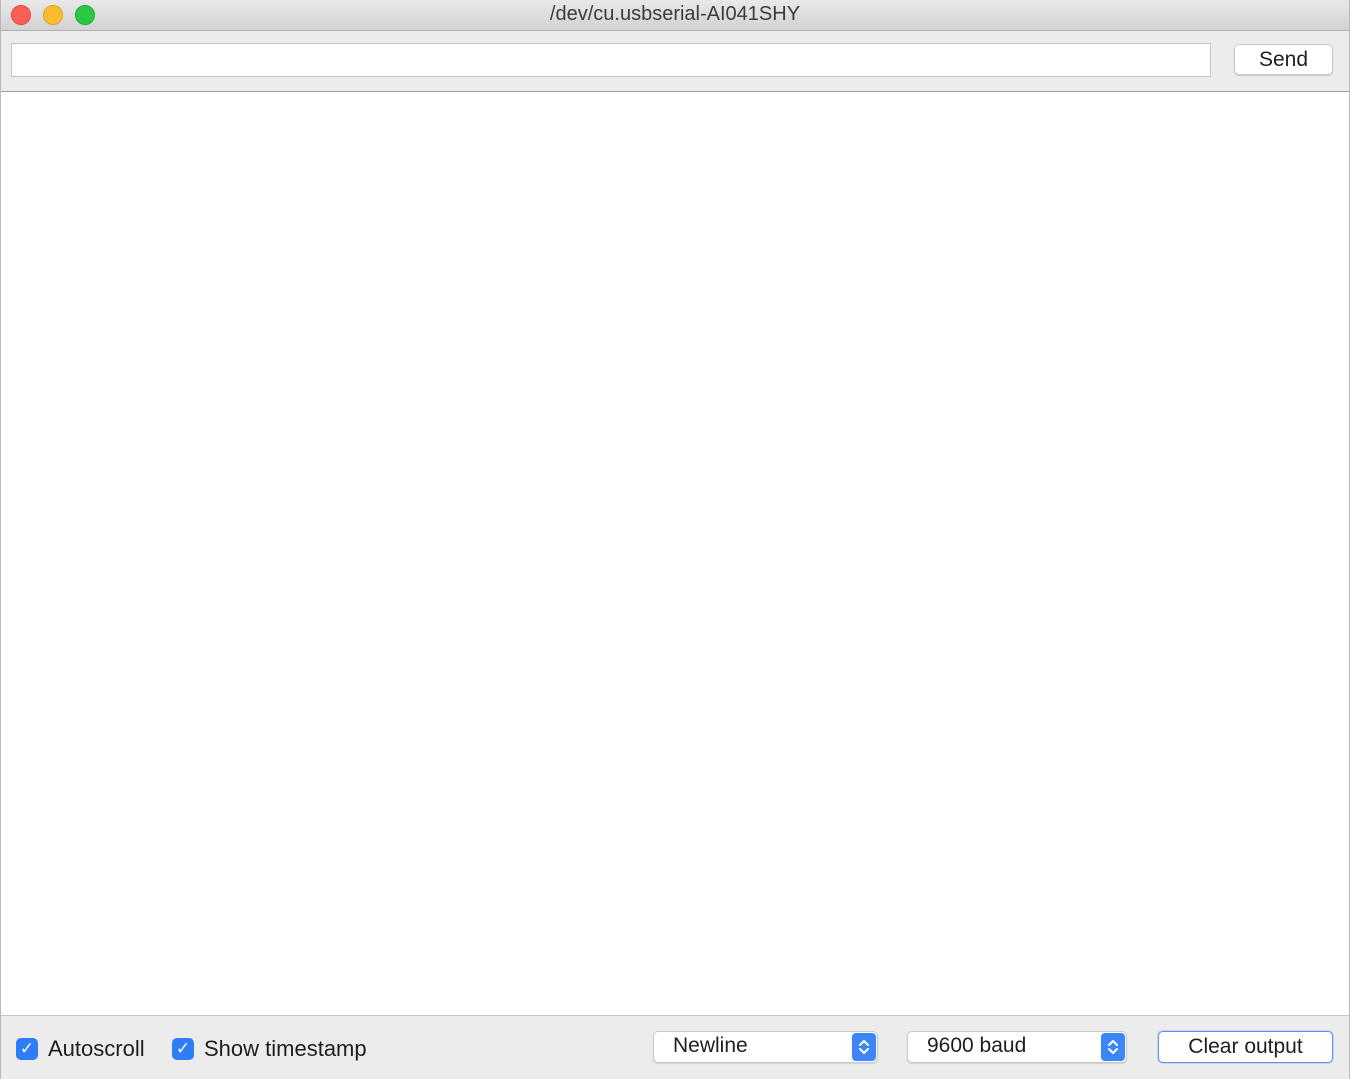 This screenshot has height=1079, width=1350. What do you see at coordinates (1283, 59) in the screenshot?
I see `send-button: Send` at bounding box center [1283, 59].